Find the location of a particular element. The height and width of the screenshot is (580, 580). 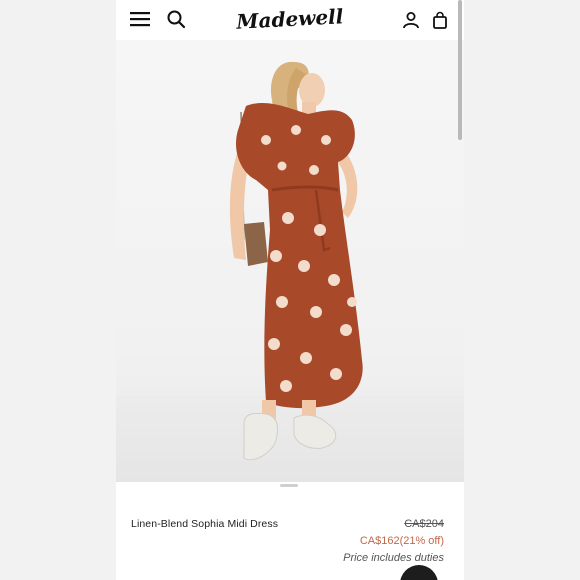

hamburger-menu-icon is located at coordinates (140, 19).